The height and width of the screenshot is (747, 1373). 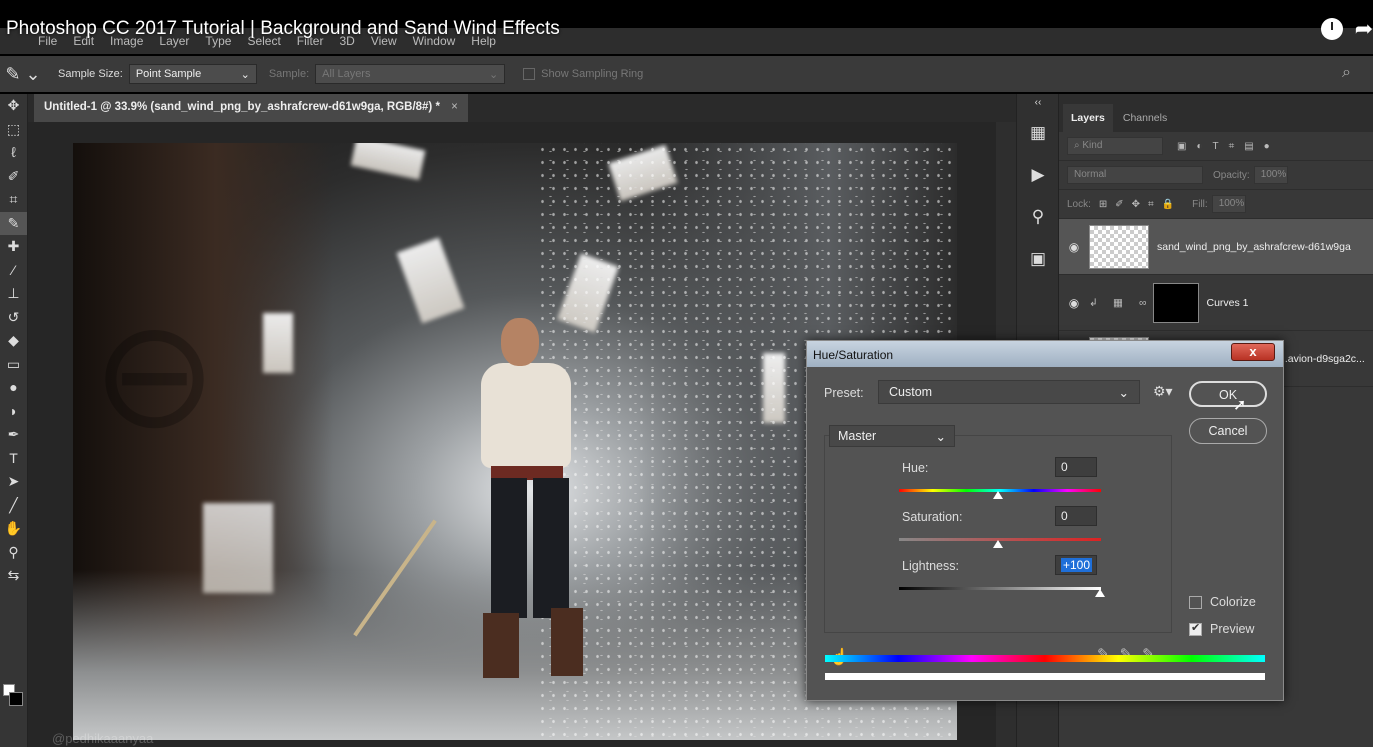 What do you see at coordinates (1228, 204) in the screenshot?
I see `fill-field: 100%` at bounding box center [1228, 204].